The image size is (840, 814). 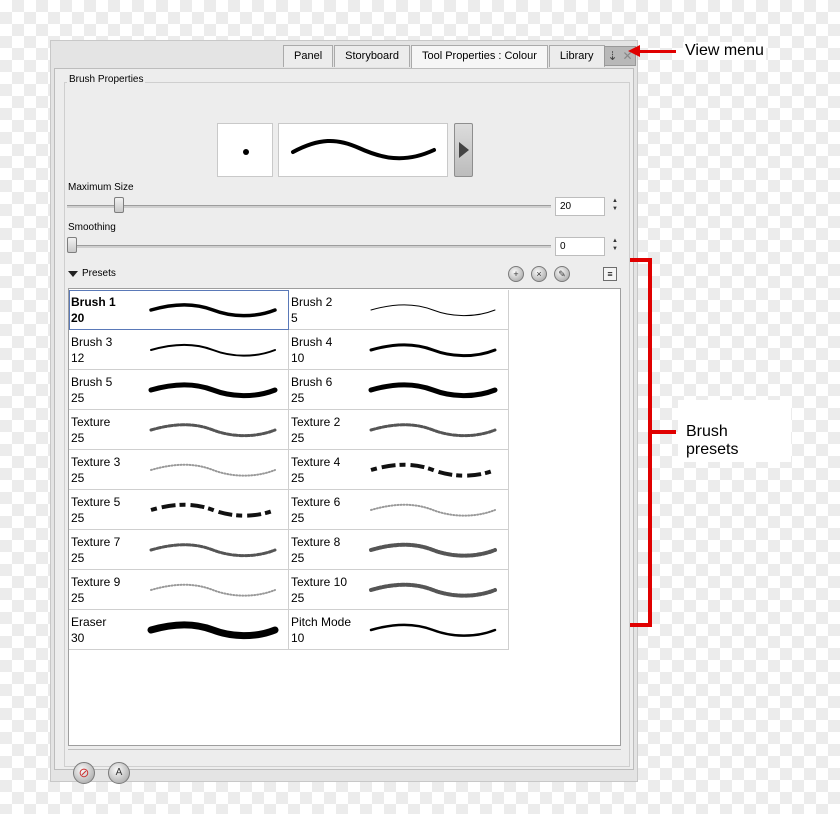 I want to click on preset-name: Texture 2, so click(x=316, y=422).